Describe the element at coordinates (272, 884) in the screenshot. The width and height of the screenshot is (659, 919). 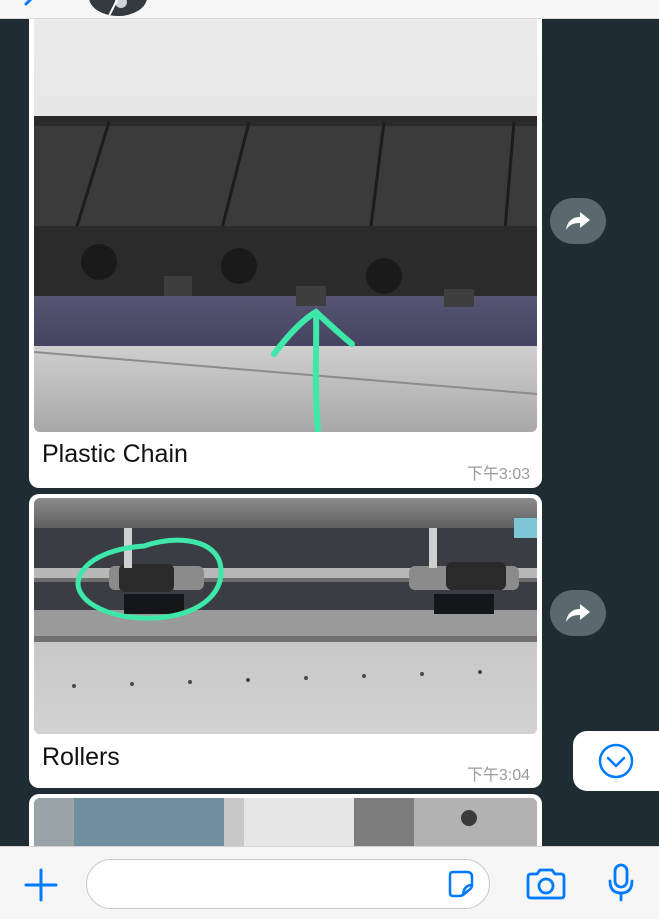
I see `message-text-field` at that location.